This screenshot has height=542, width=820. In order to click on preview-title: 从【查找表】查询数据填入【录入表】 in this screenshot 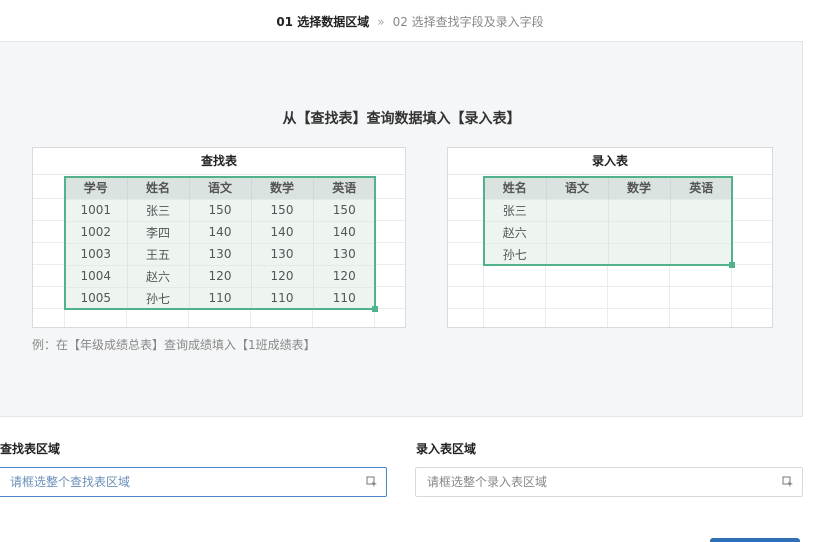, I will do `click(401, 119)`.